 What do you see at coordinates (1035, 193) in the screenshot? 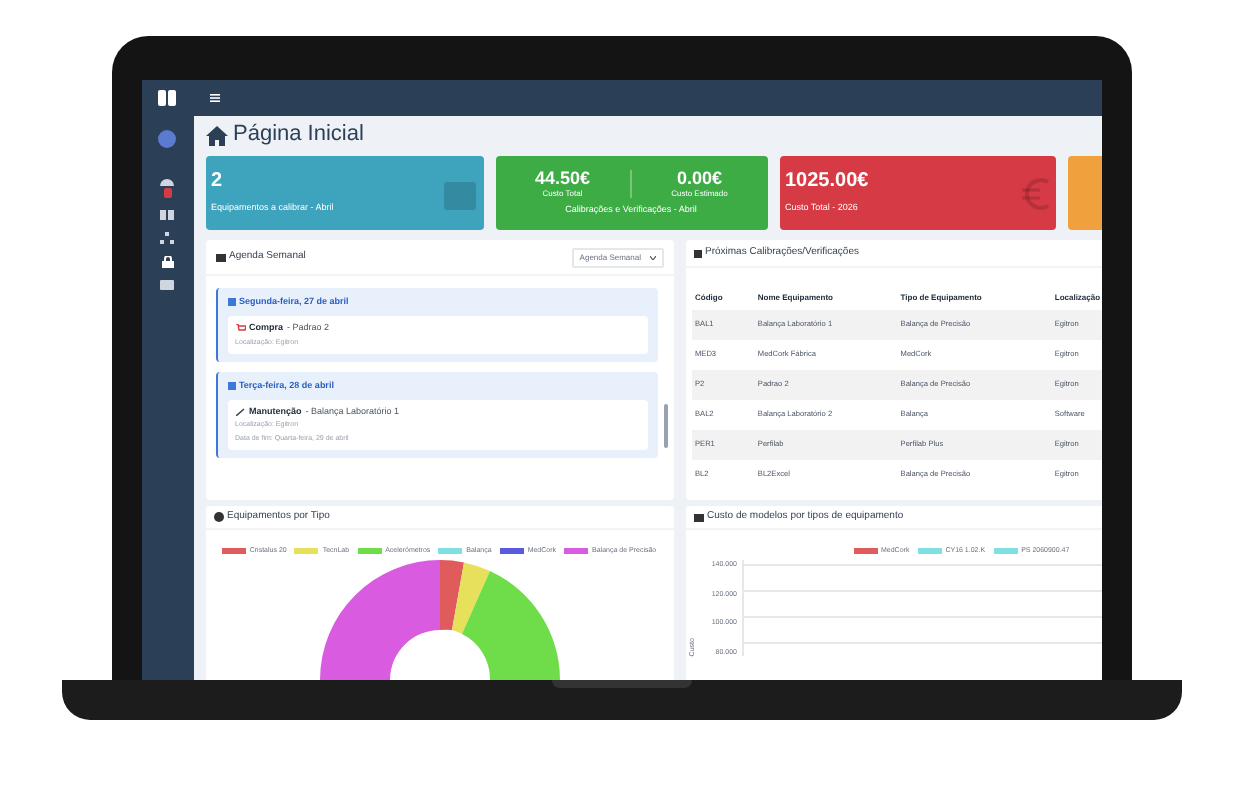
I see `euro-icon` at bounding box center [1035, 193].